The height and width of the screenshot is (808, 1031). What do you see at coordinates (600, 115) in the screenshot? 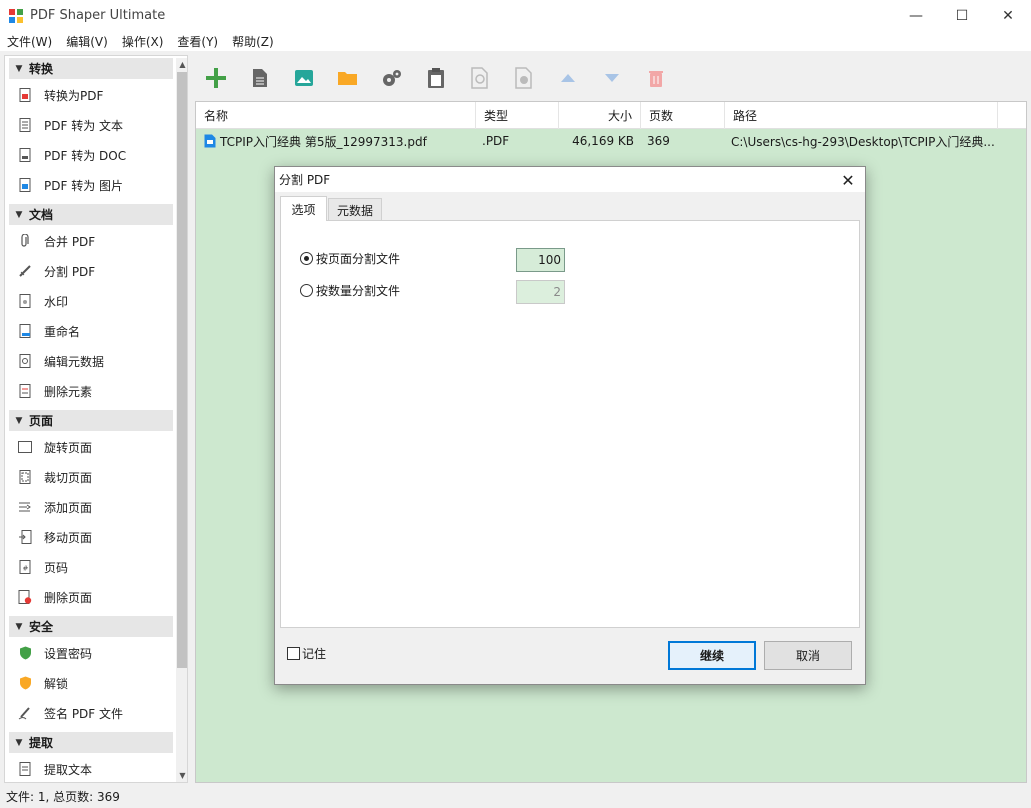
I see `column-header-size: 大小` at bounding box center [600, 115].